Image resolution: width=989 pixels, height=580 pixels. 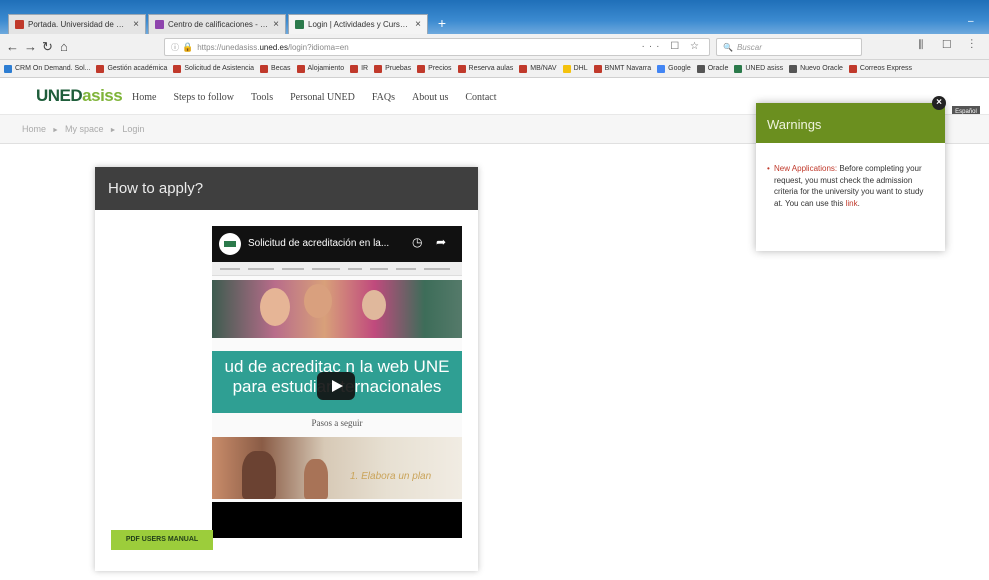 What do you see at coordinates (228, 47) in the screenshot?
I see `url-prefix: https://unedasiss.` at bounding box center [228, 47].